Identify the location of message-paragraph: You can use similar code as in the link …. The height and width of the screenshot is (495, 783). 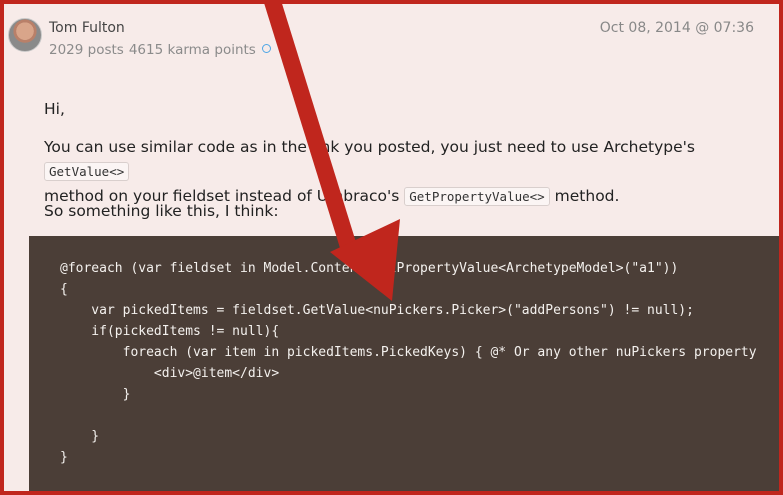
(404, 172).